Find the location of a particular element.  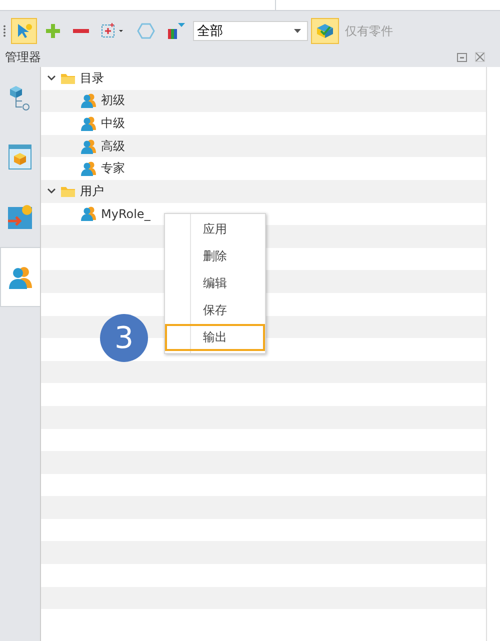

menu-item: 输出 is located at coordinates (215, 337).